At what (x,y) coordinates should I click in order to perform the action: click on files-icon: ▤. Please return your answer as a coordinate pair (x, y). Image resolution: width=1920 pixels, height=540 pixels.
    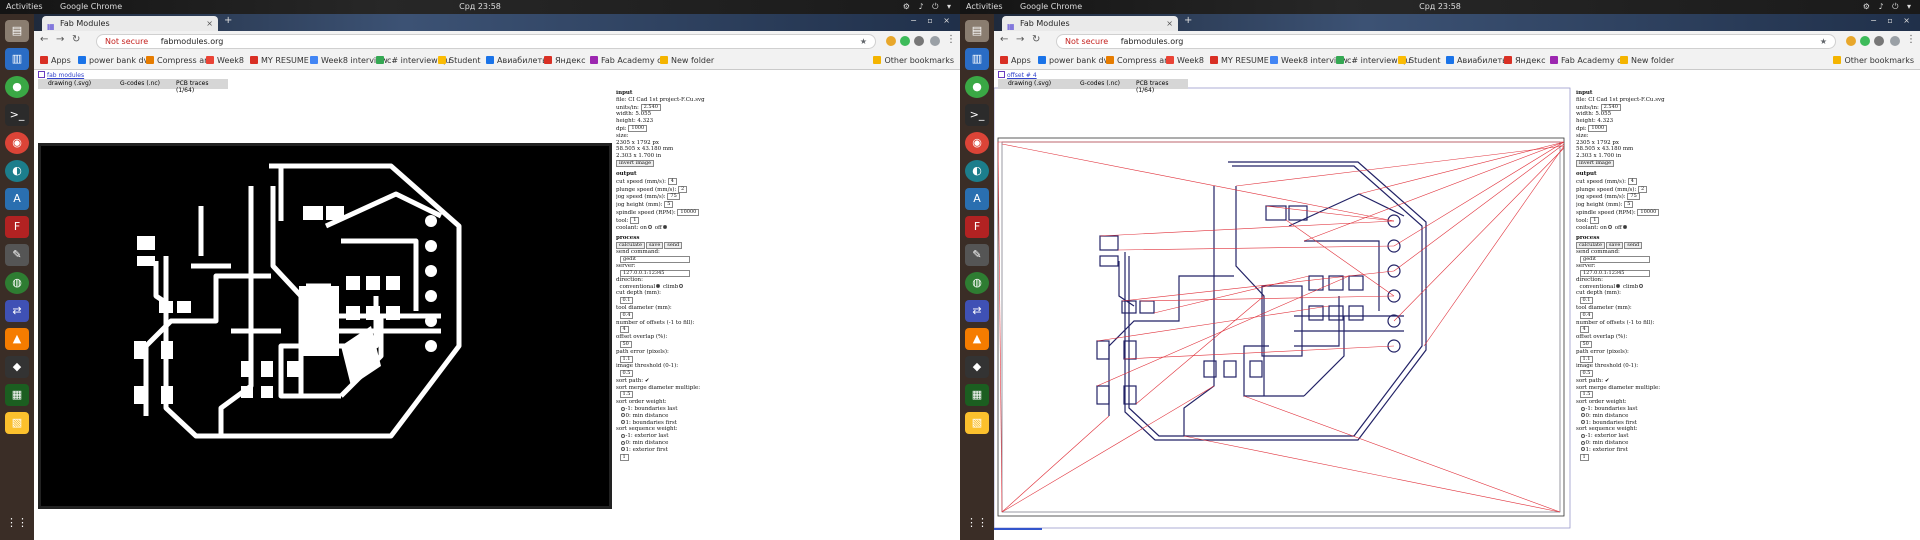
    Looking at the image, I should click on (17, 31).